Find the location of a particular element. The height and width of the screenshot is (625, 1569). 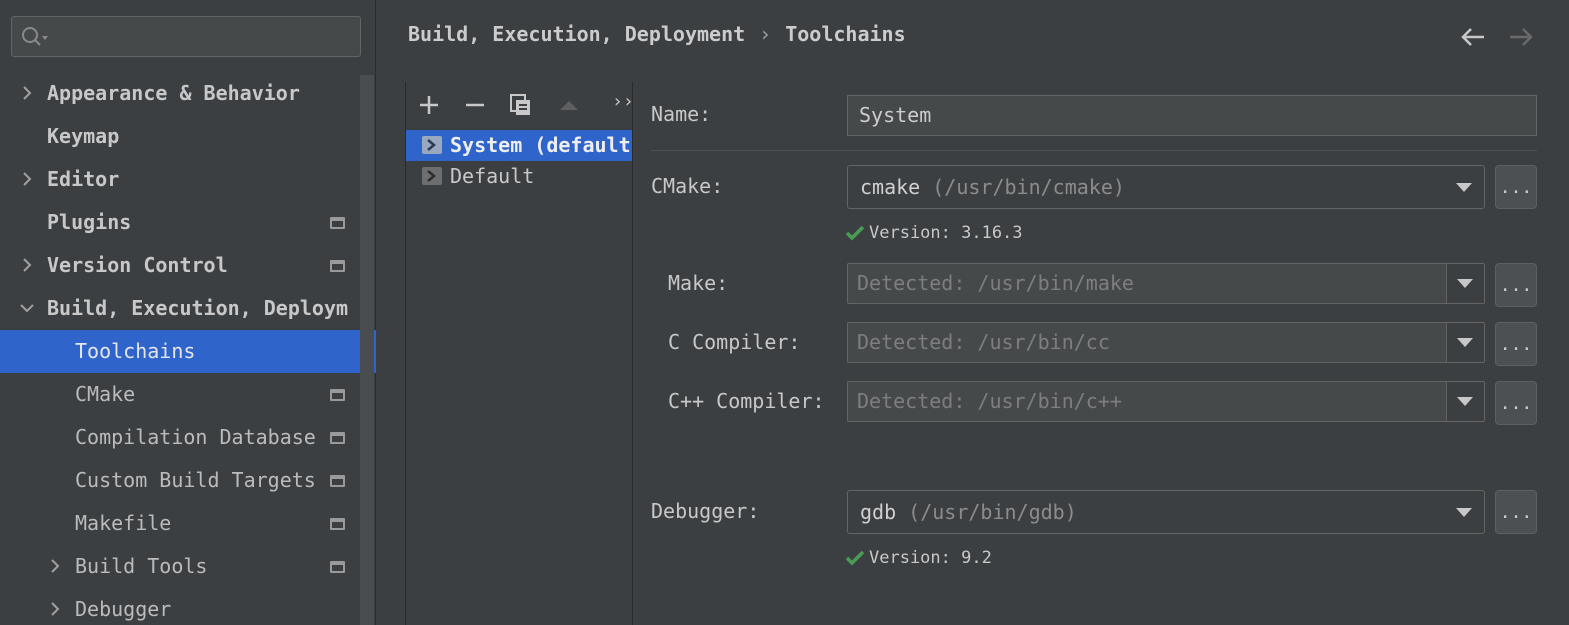

debugger-path: (/usr/bin/gdb) is located at coordinates (992, 512).